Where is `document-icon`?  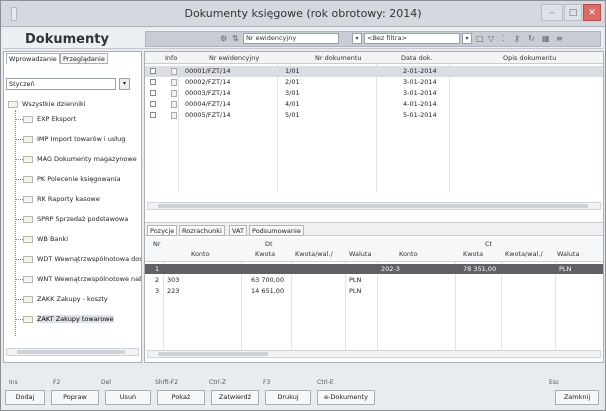
document-icon is located at coordinates (174, 82).